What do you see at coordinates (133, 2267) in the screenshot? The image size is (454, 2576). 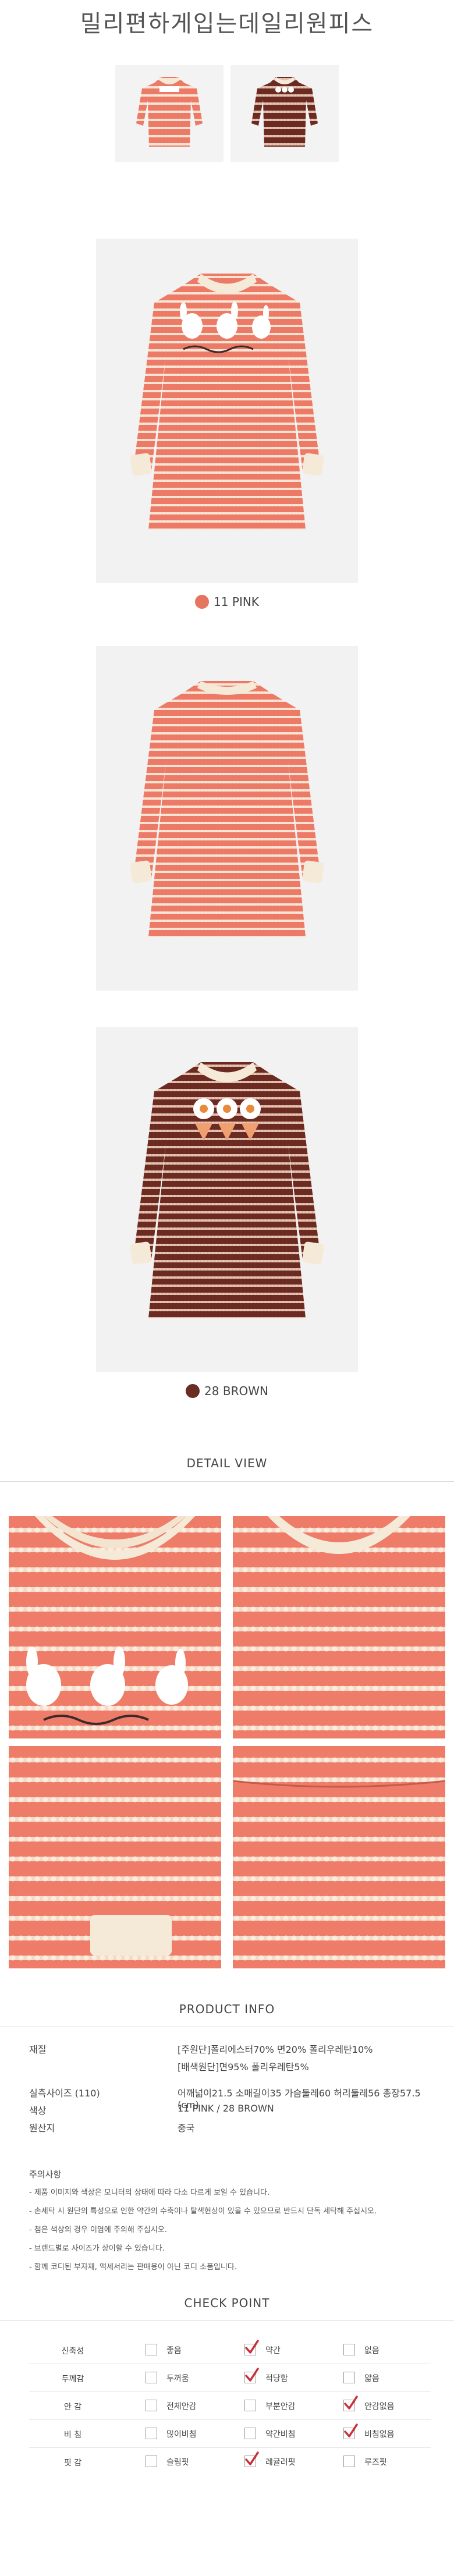 I see `care-note-item: - 함께 코디된 부자재, 액세서리는 판매용이 아닌 코디 소품입니다.` at bounding box center [133, 2267].